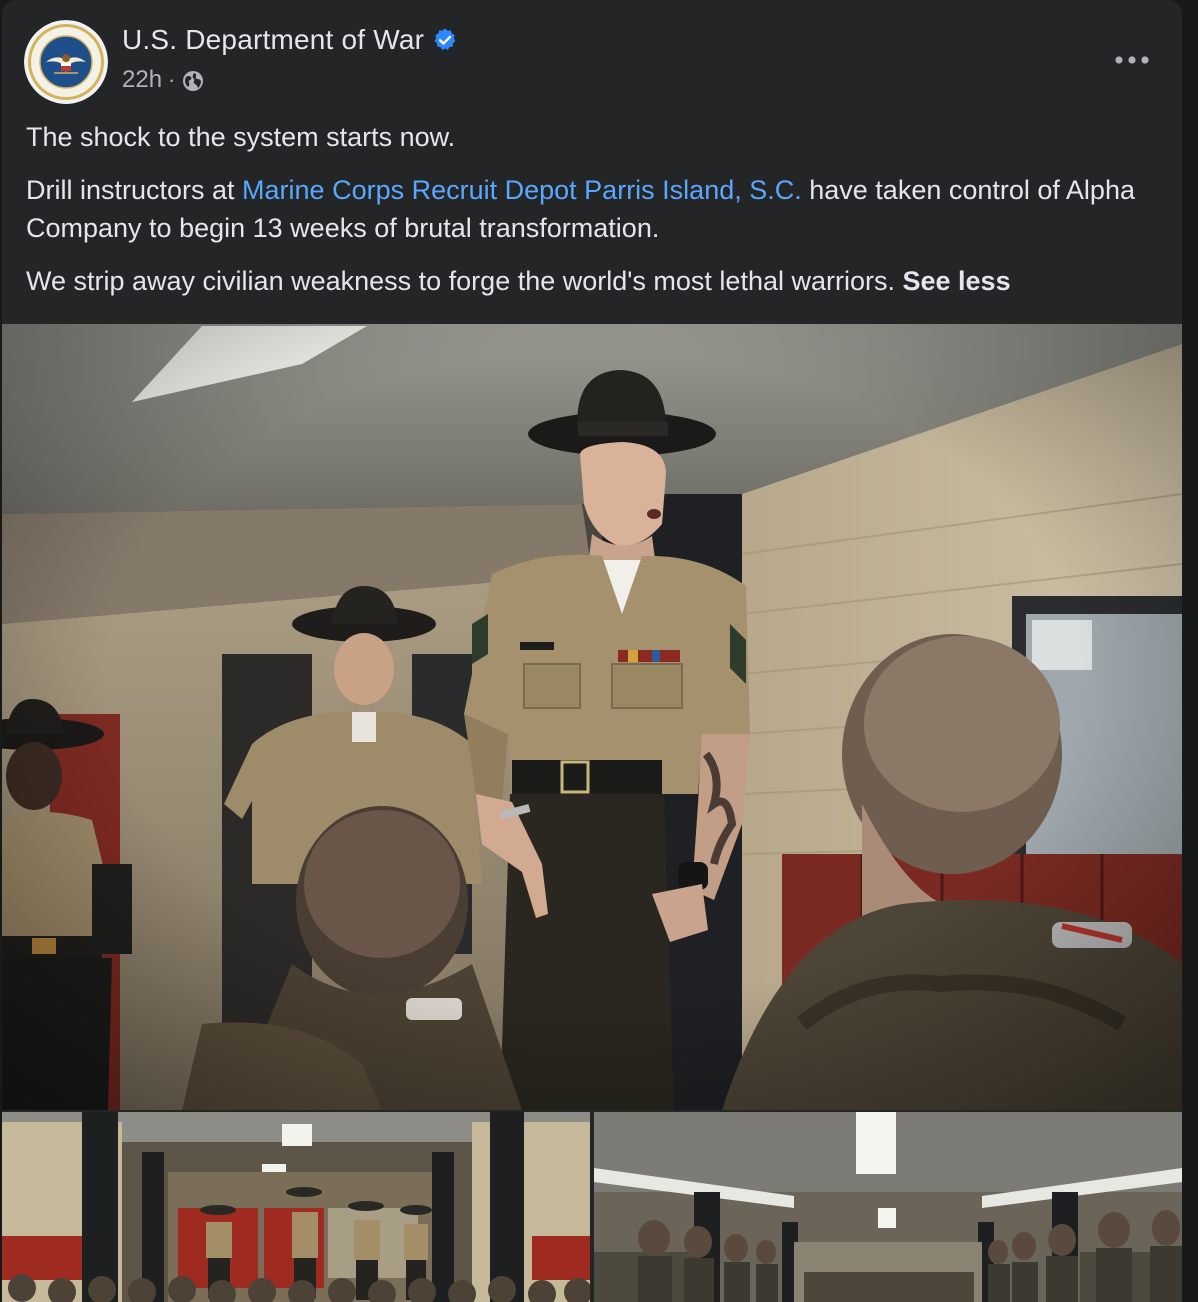 Image resolution: width=1198 pixels, height=1302 pixels. I want to click on see-less-button: See less, so click(957, 281).